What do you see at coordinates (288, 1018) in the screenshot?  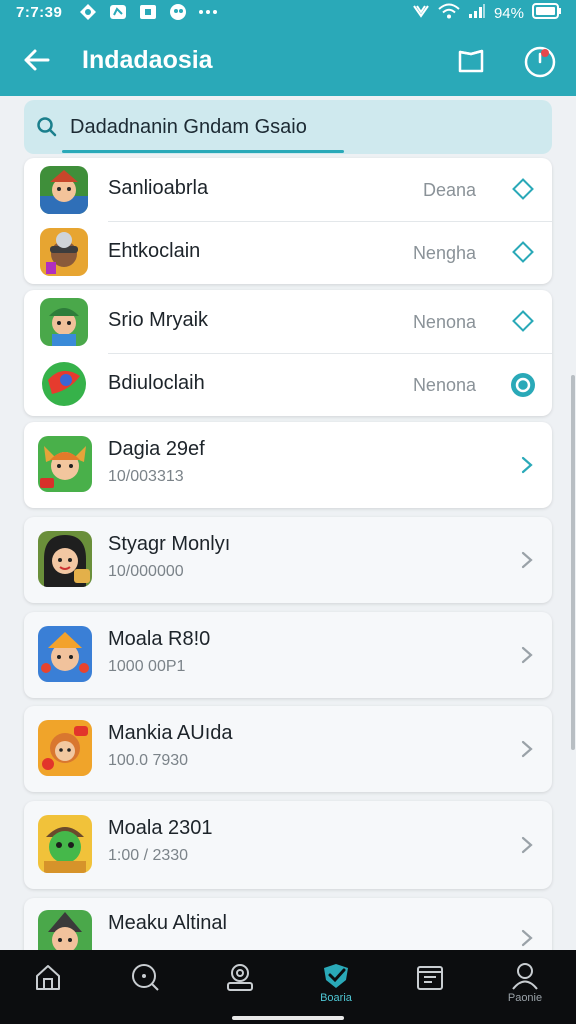 I see `home-indicator` at bounding box center [288, 1018].